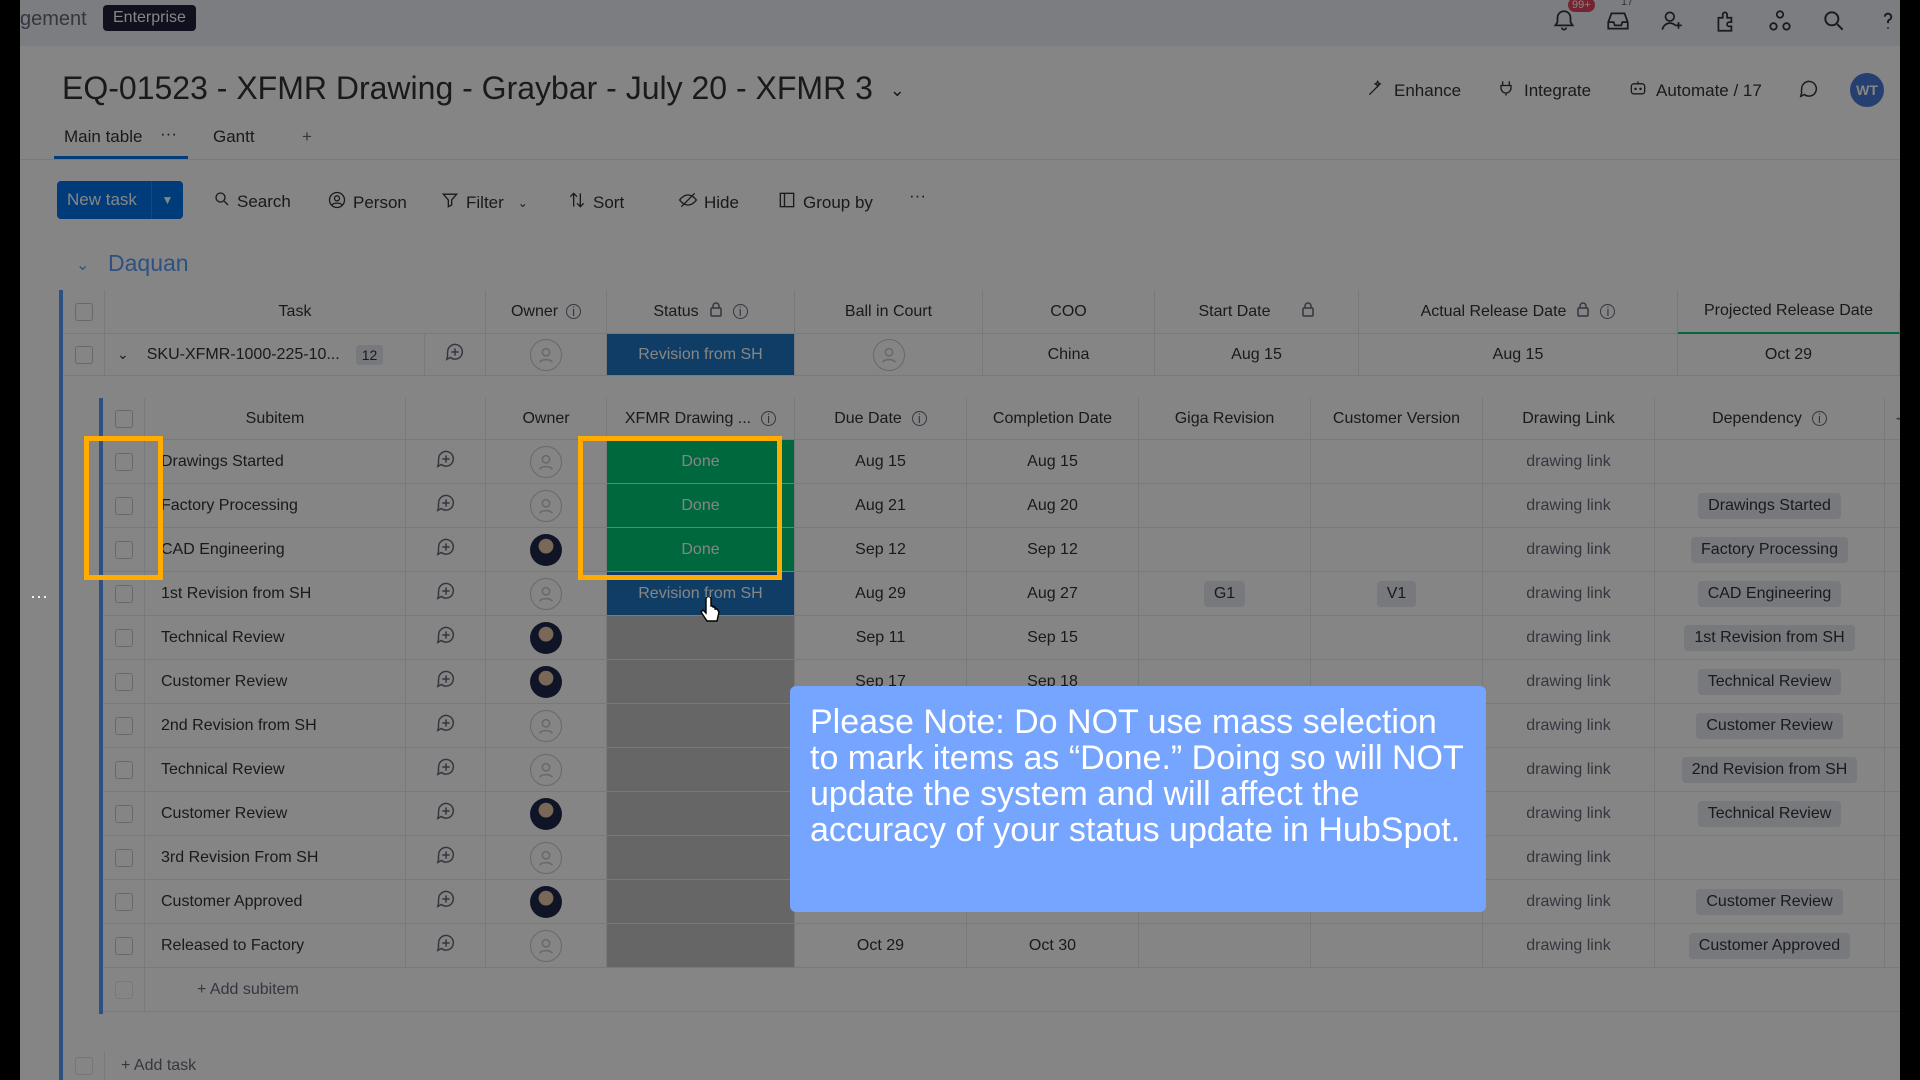  Describe the element at coordinates (82, 265) in the screenshot. I see `collapse-group-icon: ⌄` at that location.